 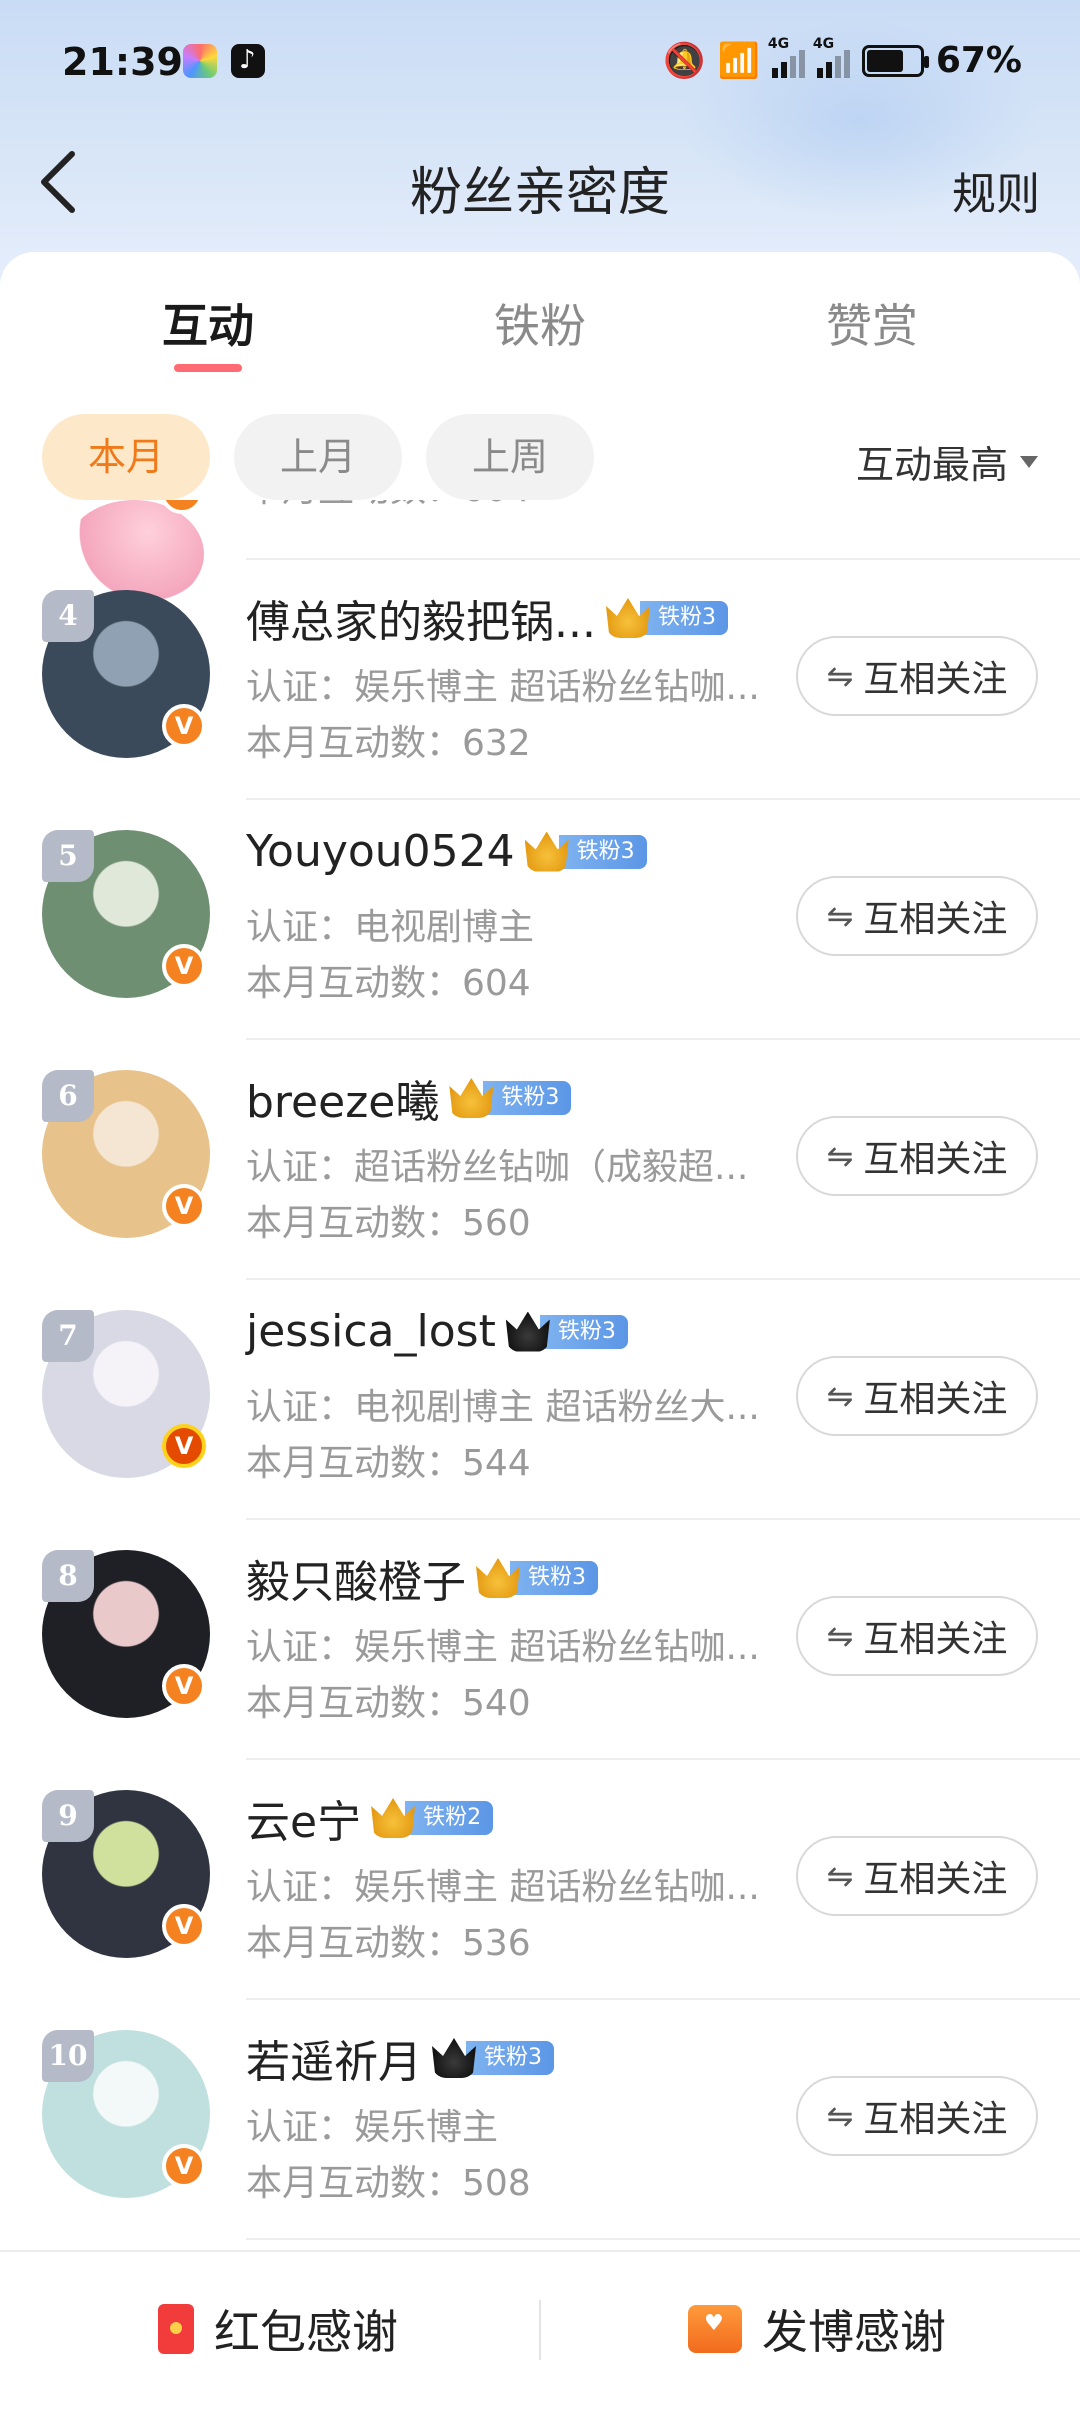 I want to click on rank-badge: 4, so click(x=68, y=616).